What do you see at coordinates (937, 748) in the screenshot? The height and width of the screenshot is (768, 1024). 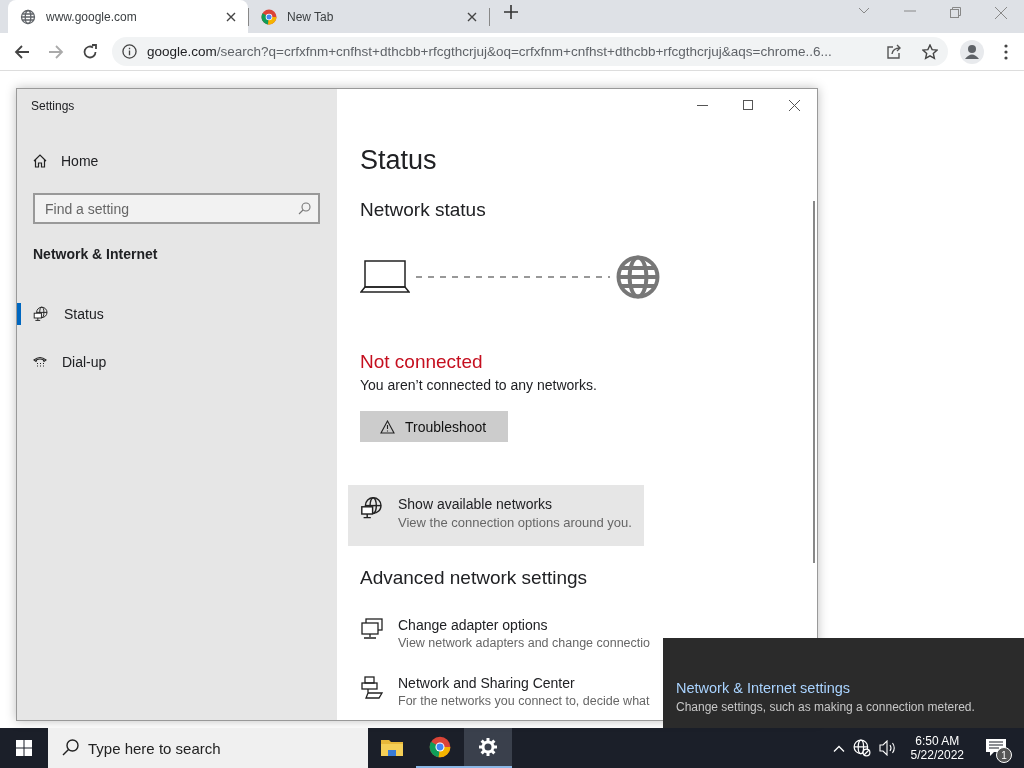 I see `clock: 6:50 AM 5/22/2022` at bounding box center [937, 748].